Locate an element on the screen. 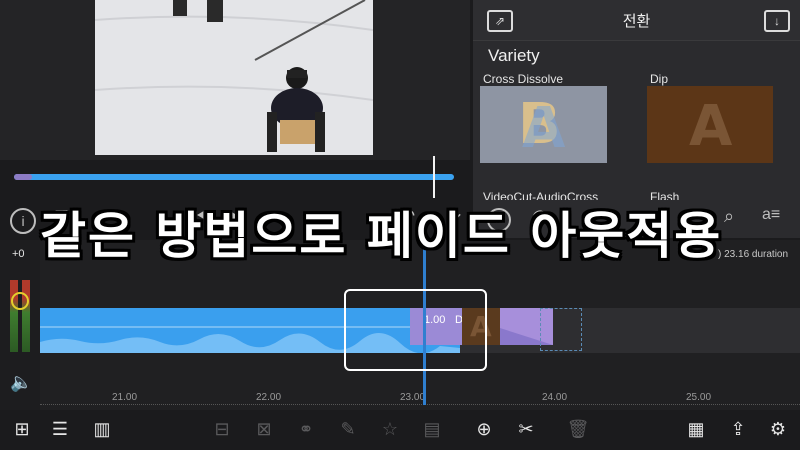  barcode-icon: ▥ is located at coordinates (102, 429).